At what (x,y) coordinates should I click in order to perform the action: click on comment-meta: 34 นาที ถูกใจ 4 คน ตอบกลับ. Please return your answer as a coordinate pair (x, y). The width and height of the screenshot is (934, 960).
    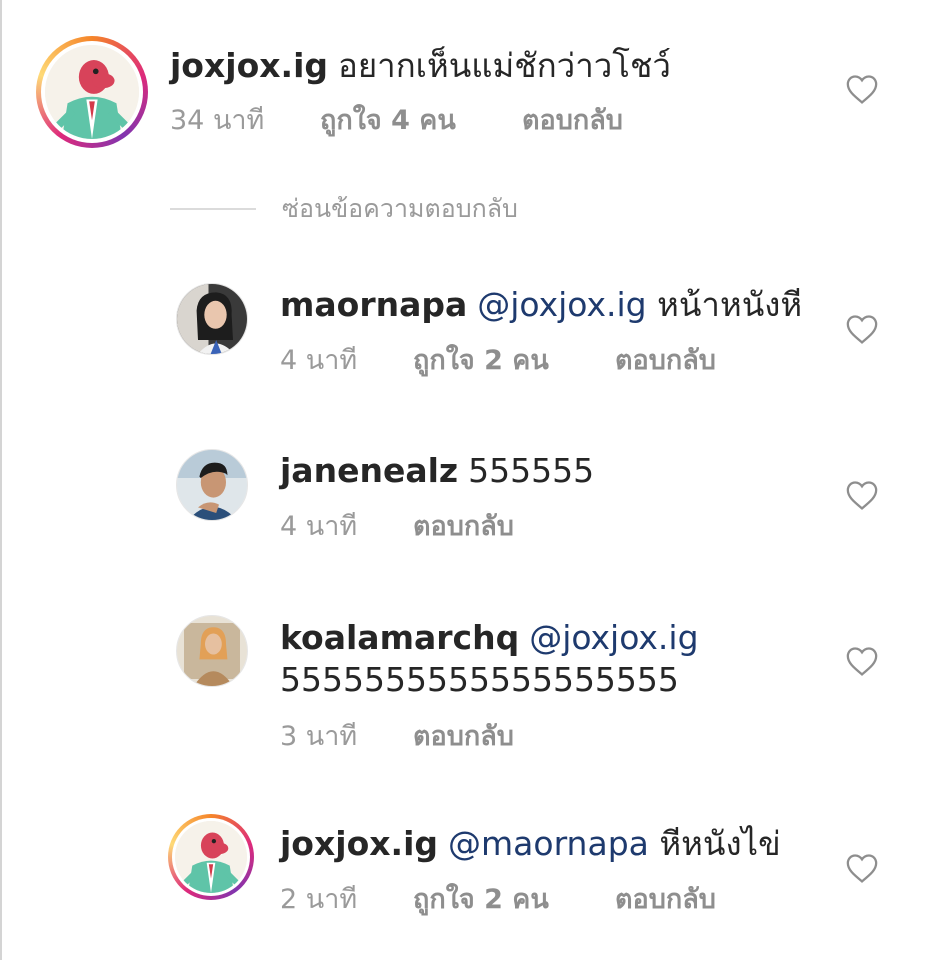
    Looking at the image, I should click on (396, 121).